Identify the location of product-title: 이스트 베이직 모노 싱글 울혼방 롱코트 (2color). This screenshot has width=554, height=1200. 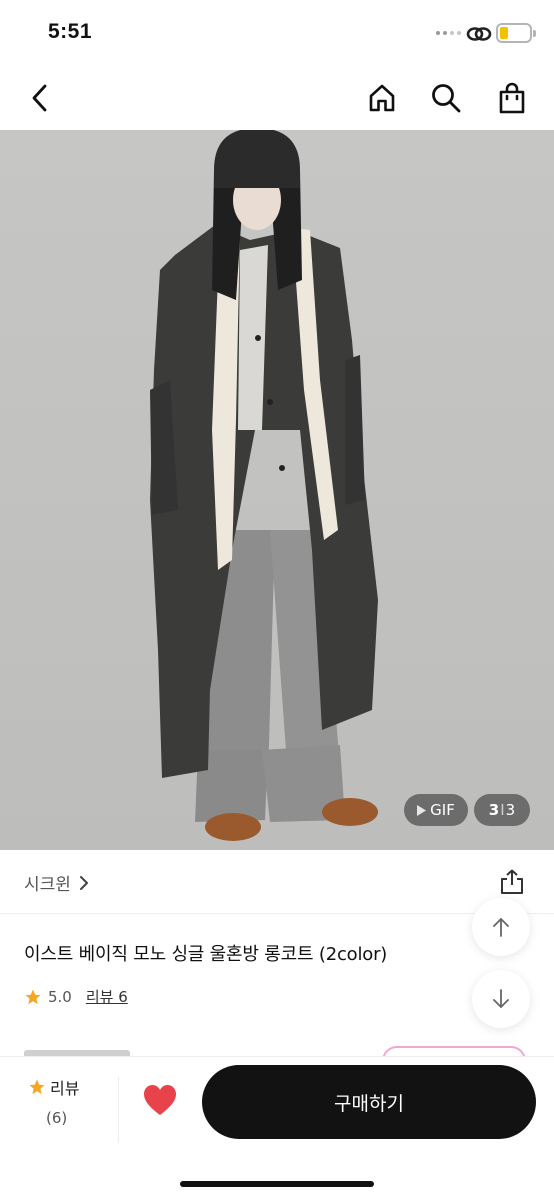
(206, 954).